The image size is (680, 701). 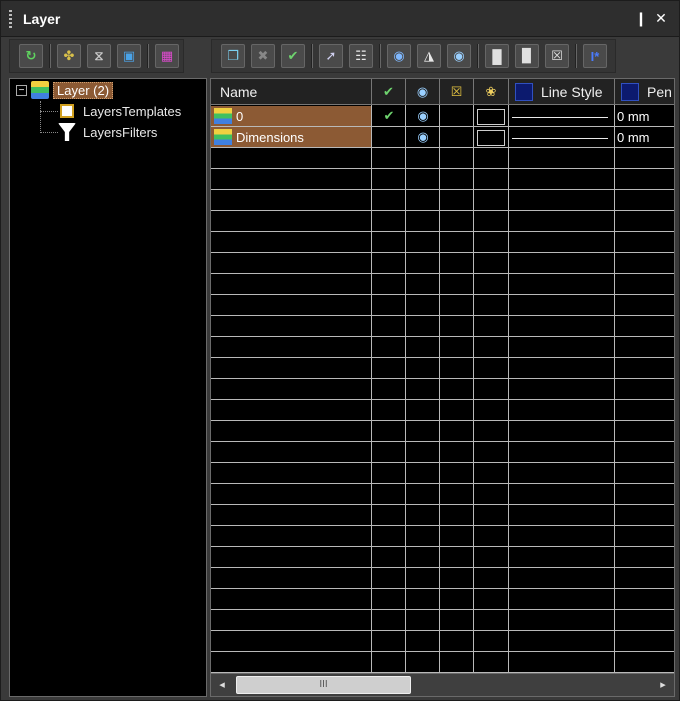 I want to click on check-icon: ✔, so click(x=388, y=91).